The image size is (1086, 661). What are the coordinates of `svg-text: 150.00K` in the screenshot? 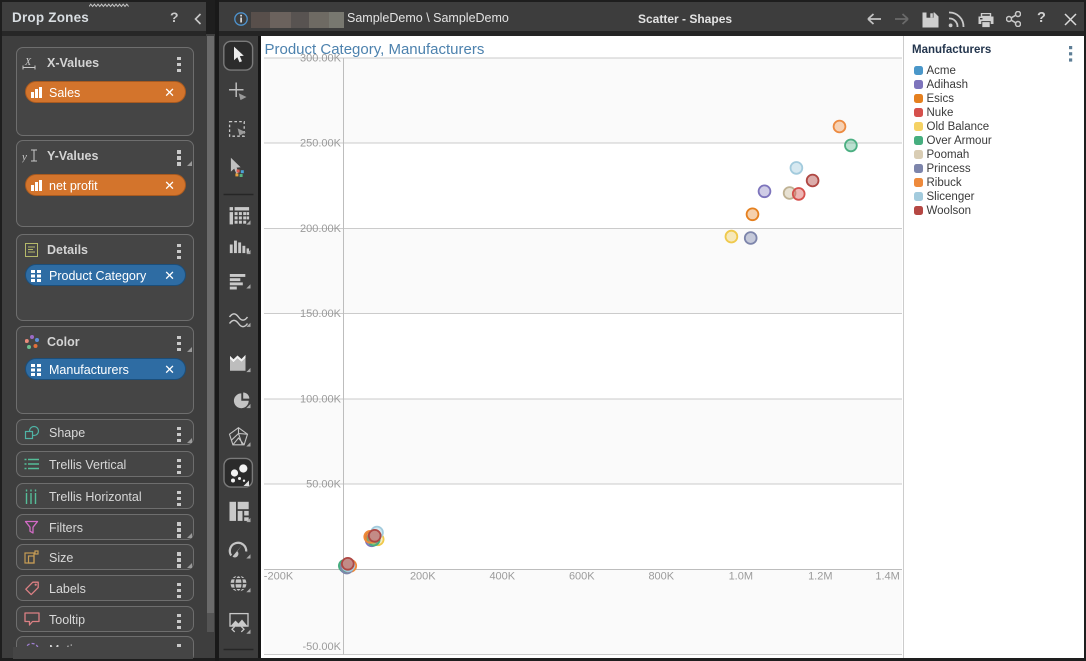 It's located at (321, 314).